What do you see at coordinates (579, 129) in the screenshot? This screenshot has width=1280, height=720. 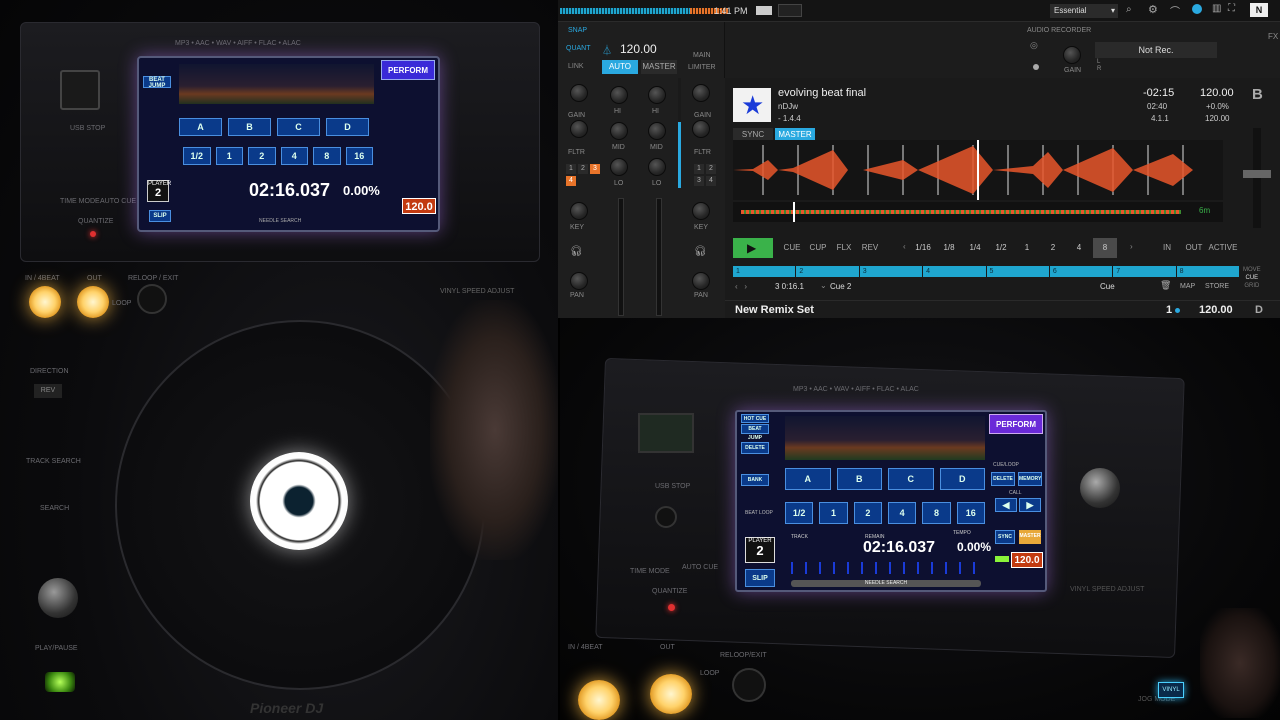 I see `fltr-knob-left` at bounding box center [579, 129].